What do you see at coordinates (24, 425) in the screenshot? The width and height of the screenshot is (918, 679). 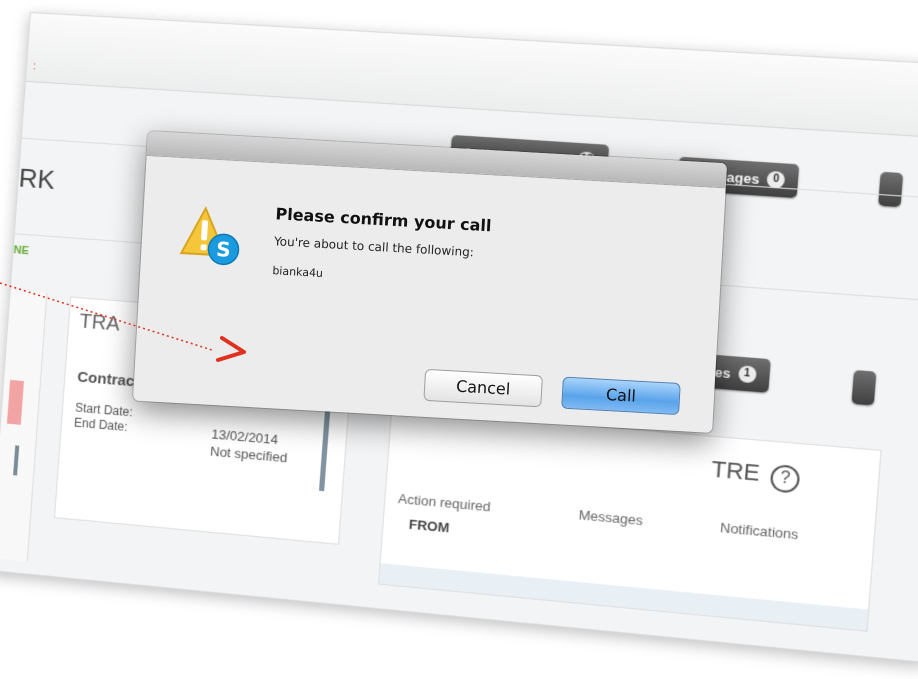 I see `left-column` at bounding box center [24, 425].